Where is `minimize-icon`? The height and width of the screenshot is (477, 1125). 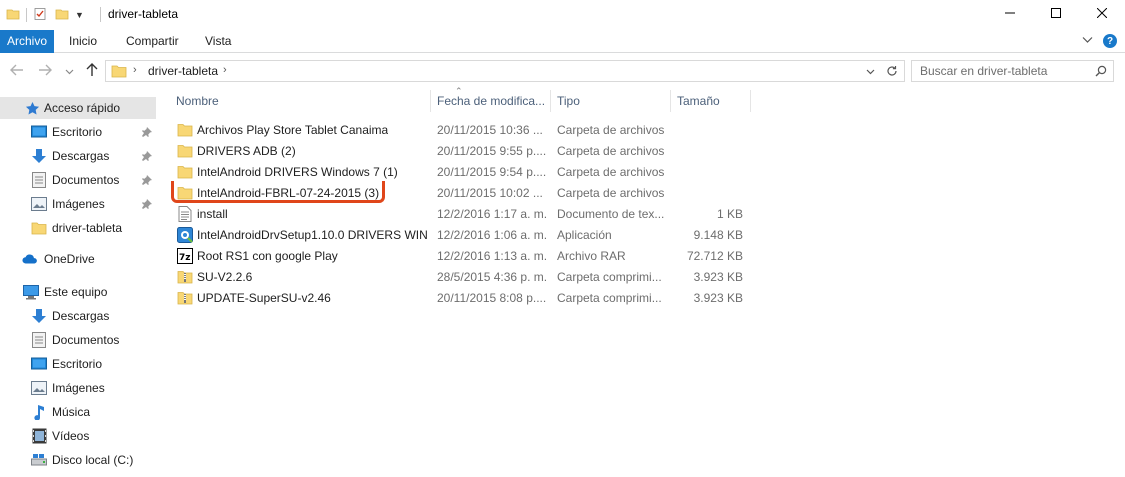 minimize-icon is located at coordinates (1010, 14).